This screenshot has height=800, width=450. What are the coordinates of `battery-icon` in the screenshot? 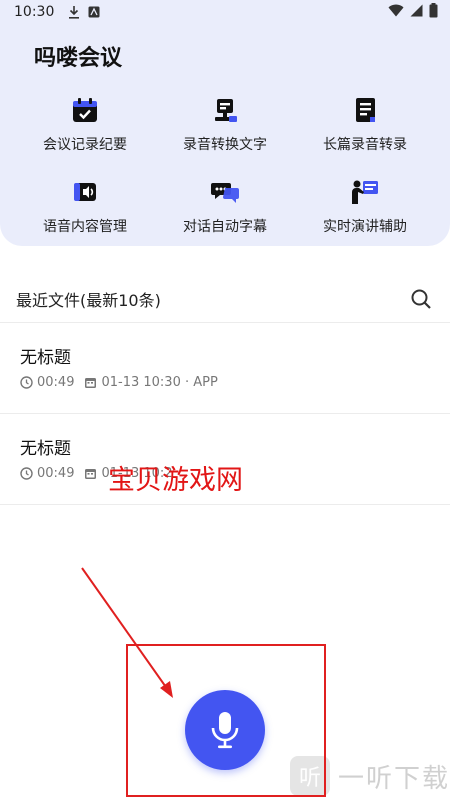 It's located at (433, 12).